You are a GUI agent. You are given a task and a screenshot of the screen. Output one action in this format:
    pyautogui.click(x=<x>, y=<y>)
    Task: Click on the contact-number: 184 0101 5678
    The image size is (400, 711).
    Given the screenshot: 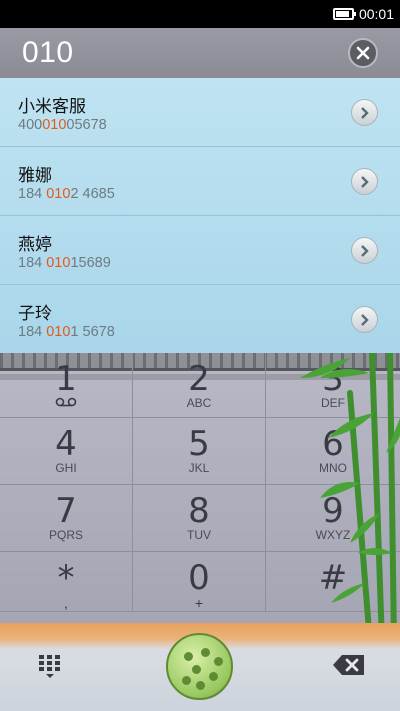 What is the action you would take?
    pyautogui.click(x=66, y=332)
    